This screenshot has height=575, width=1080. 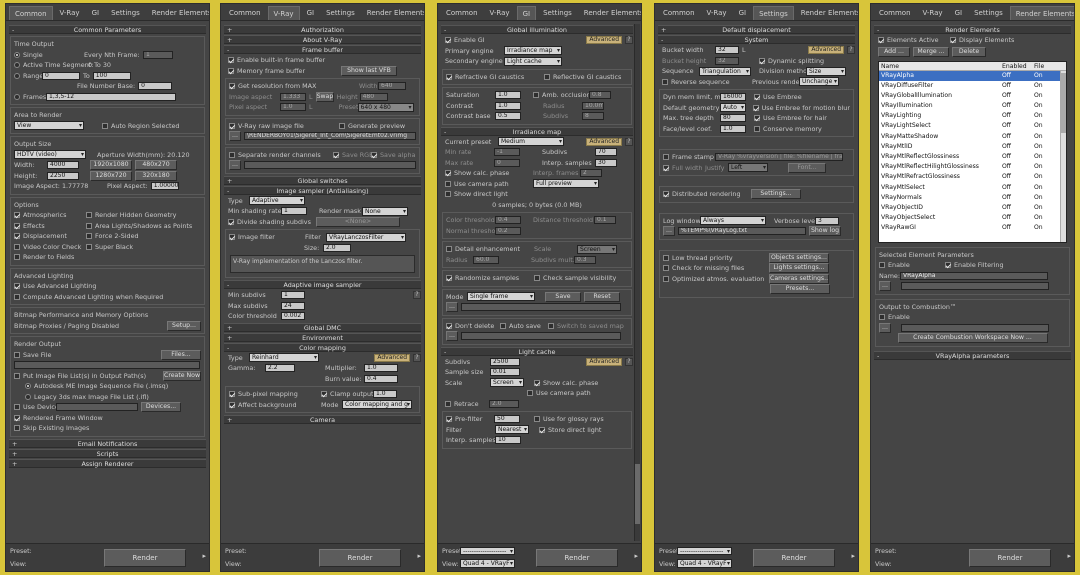 I want to click on use-camera-path-checkbox, so click(x=448, y=183).